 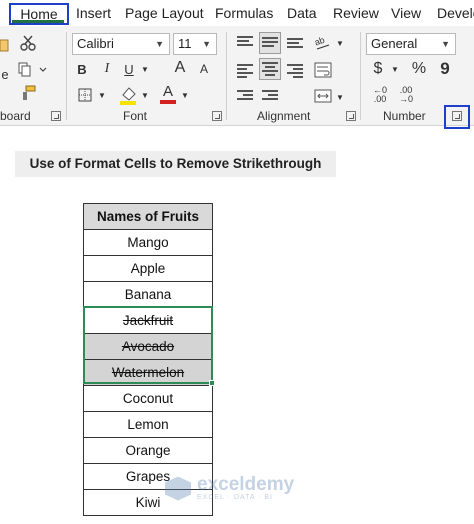 I want to click on increase-indent-icon, so click(x=270, y=96).